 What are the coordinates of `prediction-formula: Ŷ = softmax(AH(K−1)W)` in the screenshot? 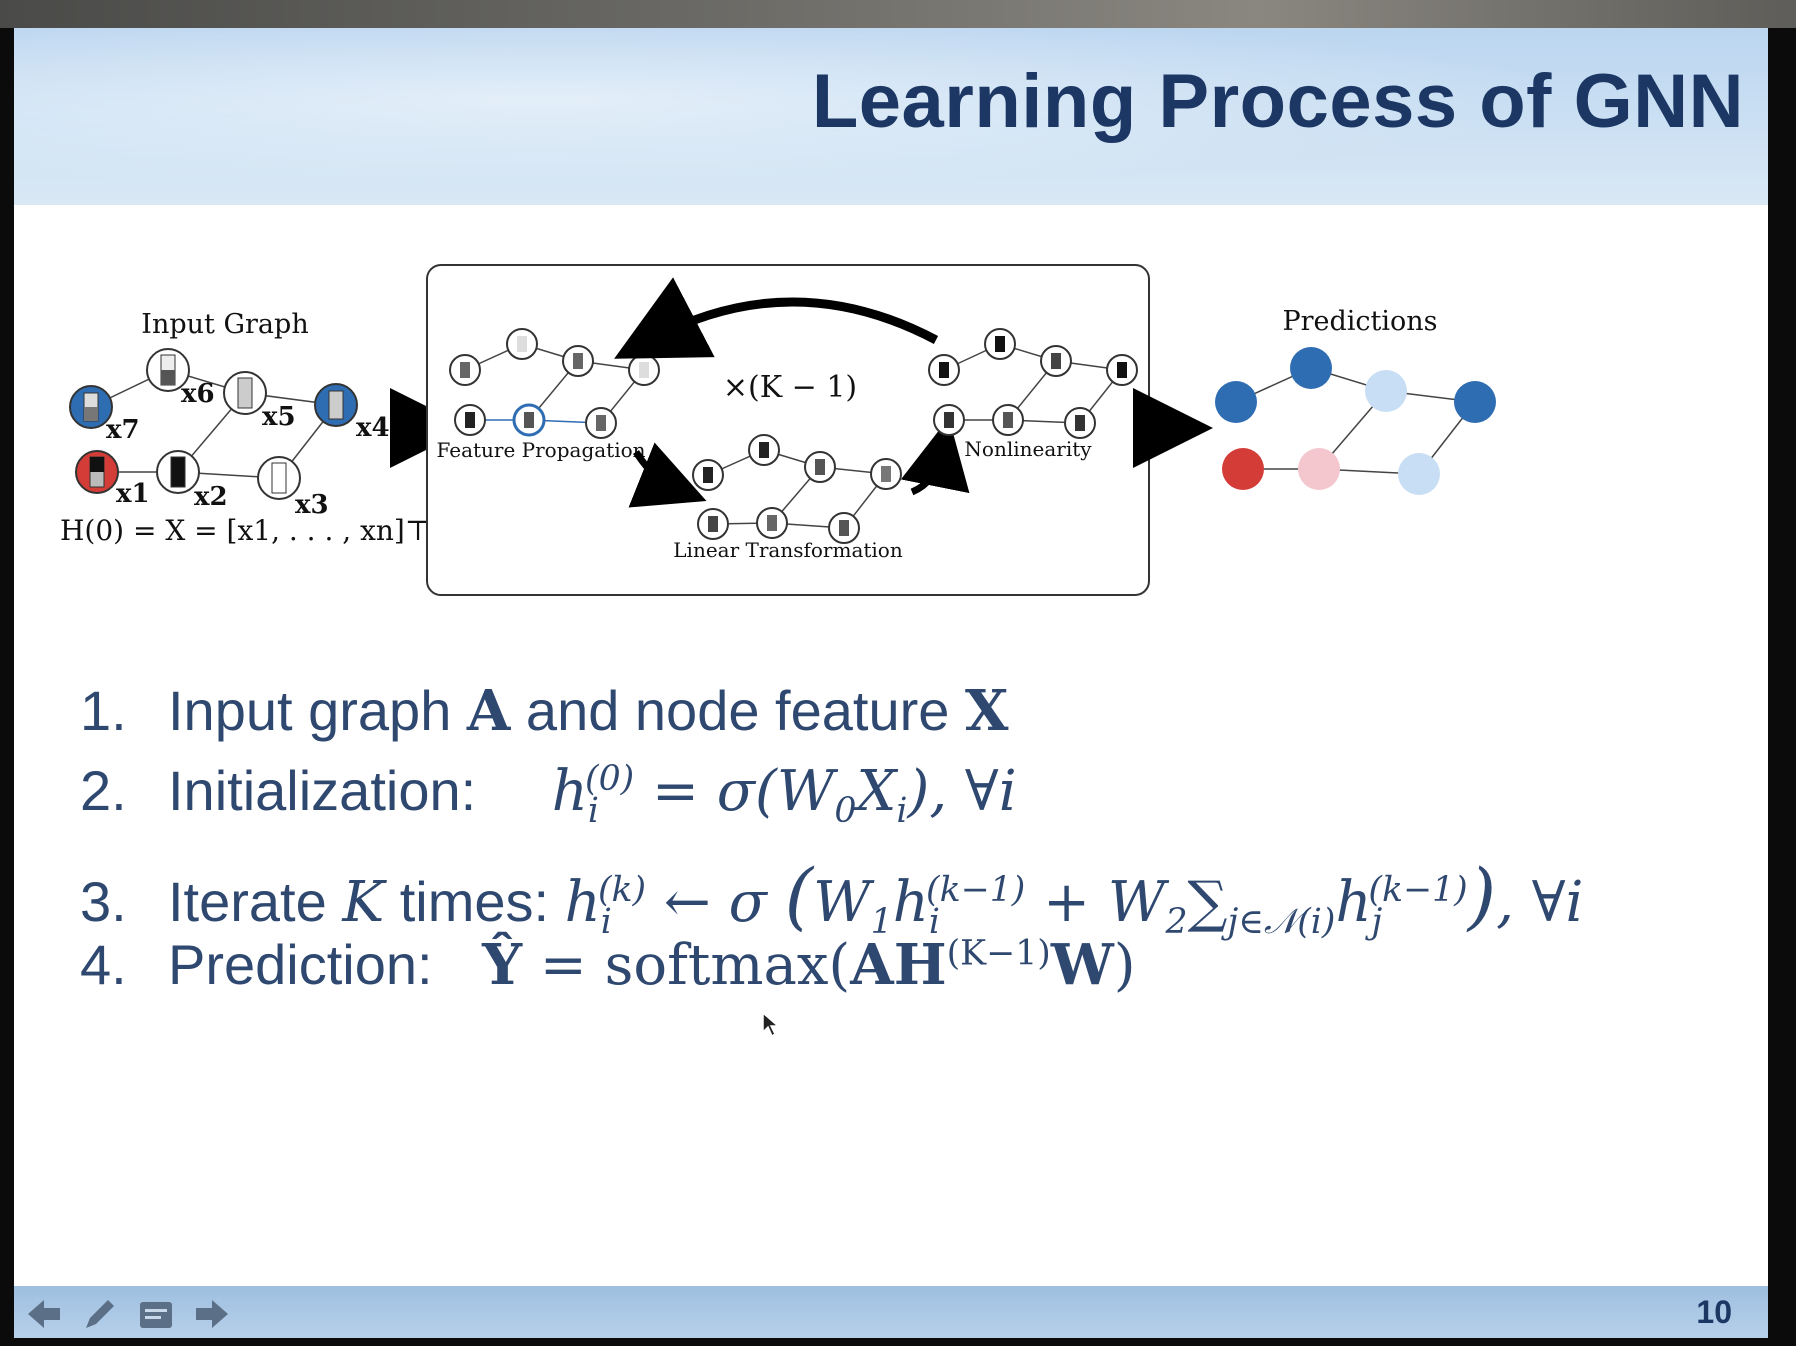 It's located at (809, 965).